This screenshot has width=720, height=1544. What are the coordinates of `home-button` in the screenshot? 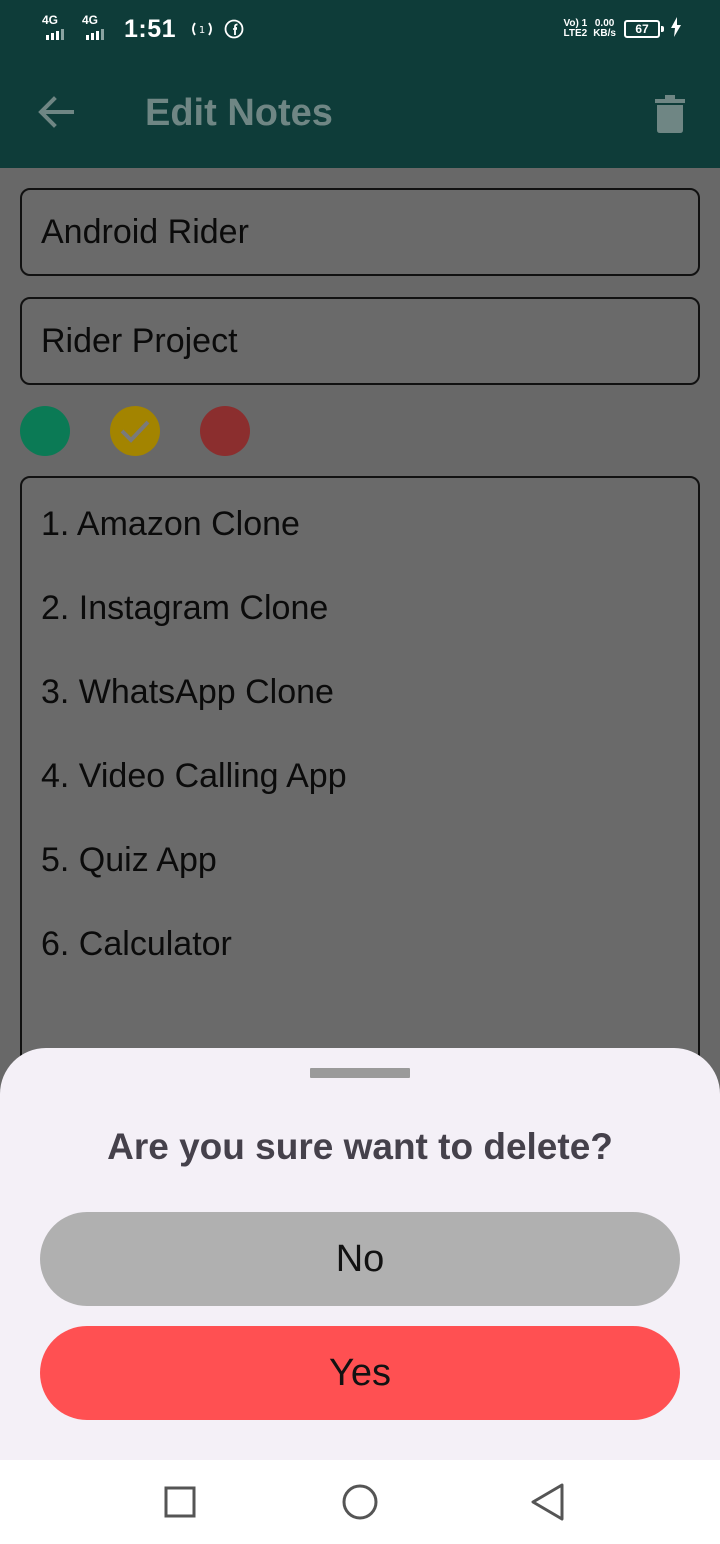 It's located at (360, 1502).